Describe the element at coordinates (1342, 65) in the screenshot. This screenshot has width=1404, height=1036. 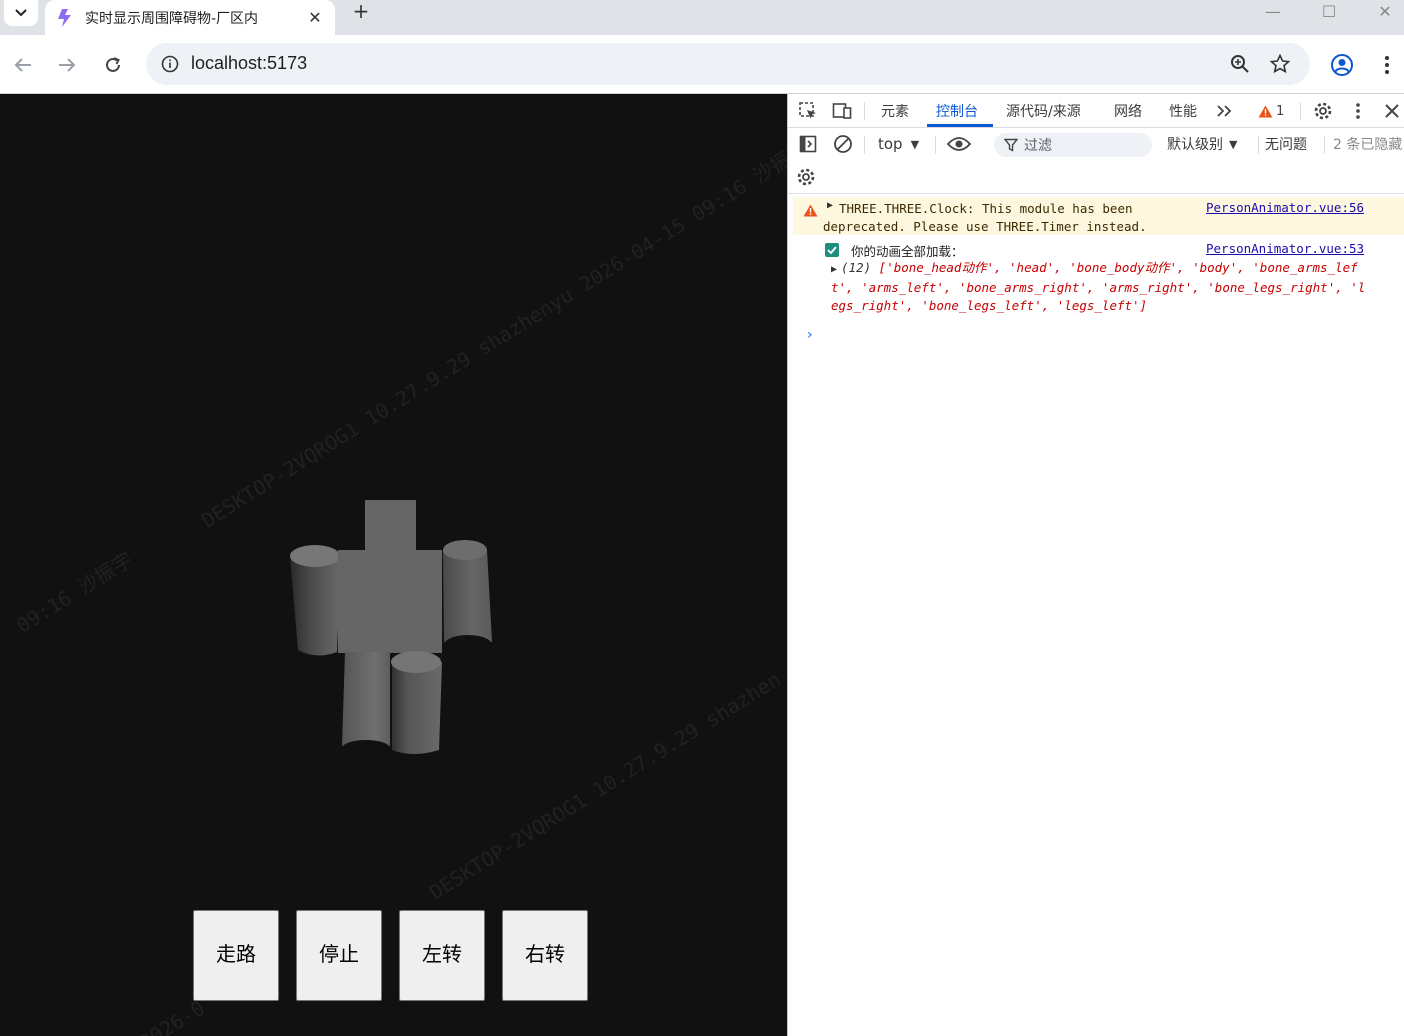
I see `profile-avatar-icon` at that location.